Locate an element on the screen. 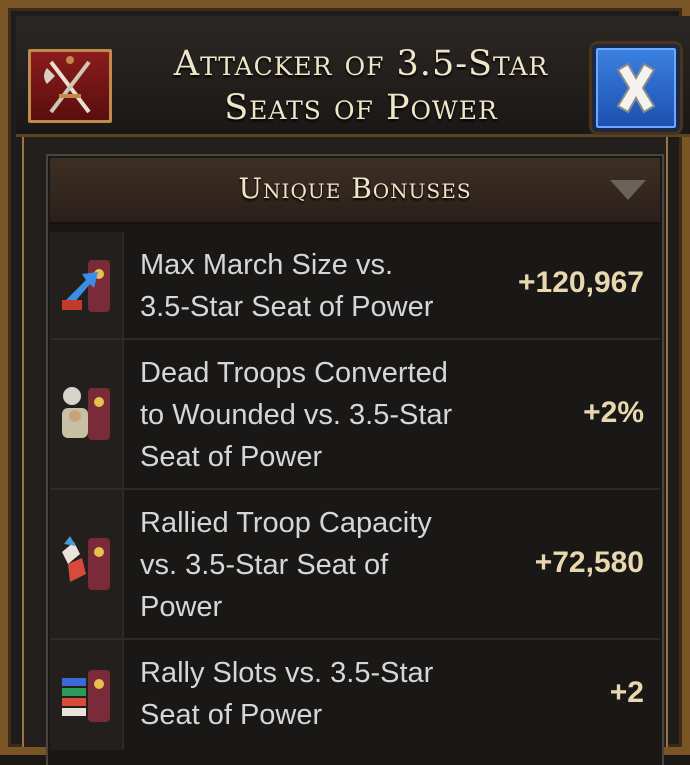 This screenshot has height=765, width=690. march-size-throne-icon is located at coordinates (86, 286).